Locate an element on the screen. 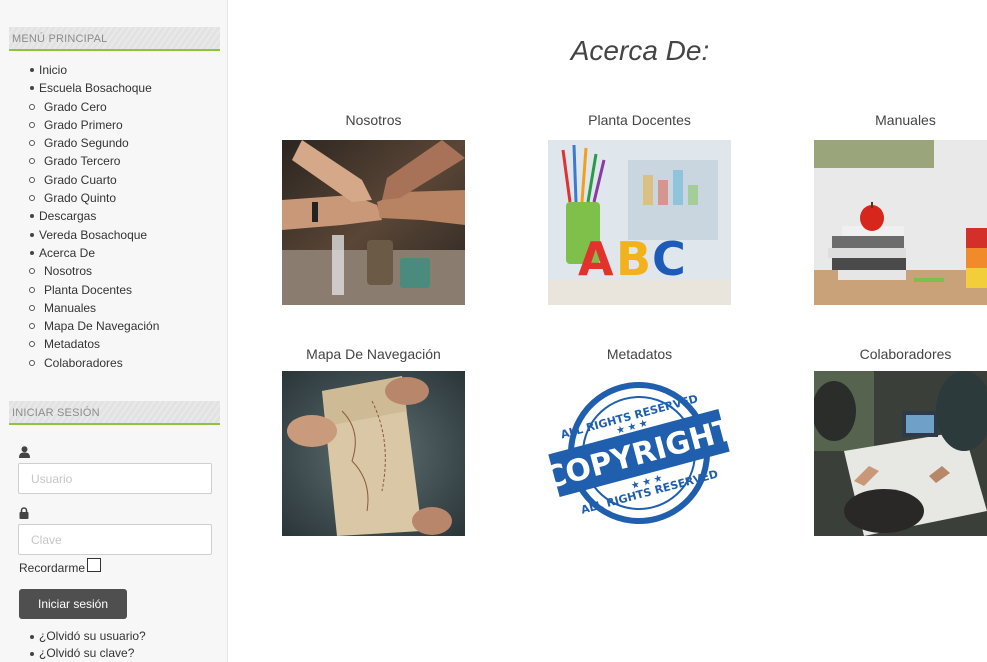  team-fist-bump-photo is located at coordinates (373, 222).